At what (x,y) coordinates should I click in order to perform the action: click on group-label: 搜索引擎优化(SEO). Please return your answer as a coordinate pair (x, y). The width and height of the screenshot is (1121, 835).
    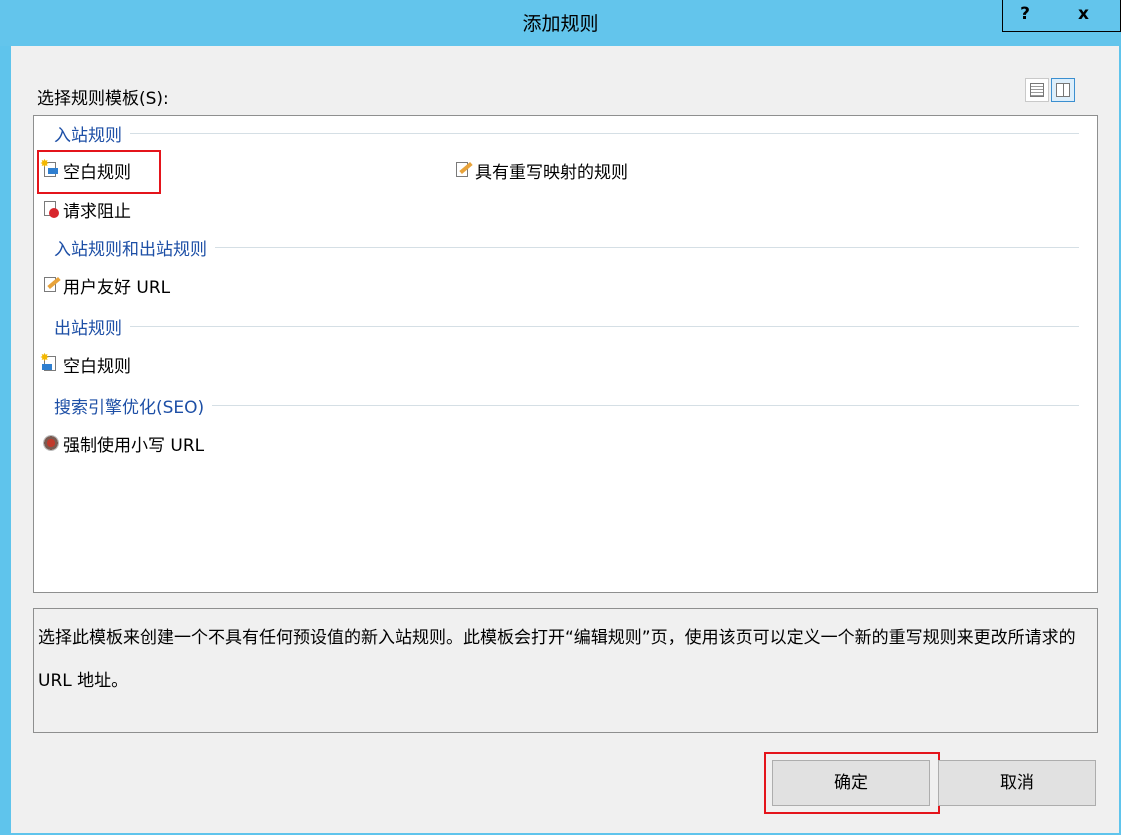
    Looking at the image, I should click on (129, 407).